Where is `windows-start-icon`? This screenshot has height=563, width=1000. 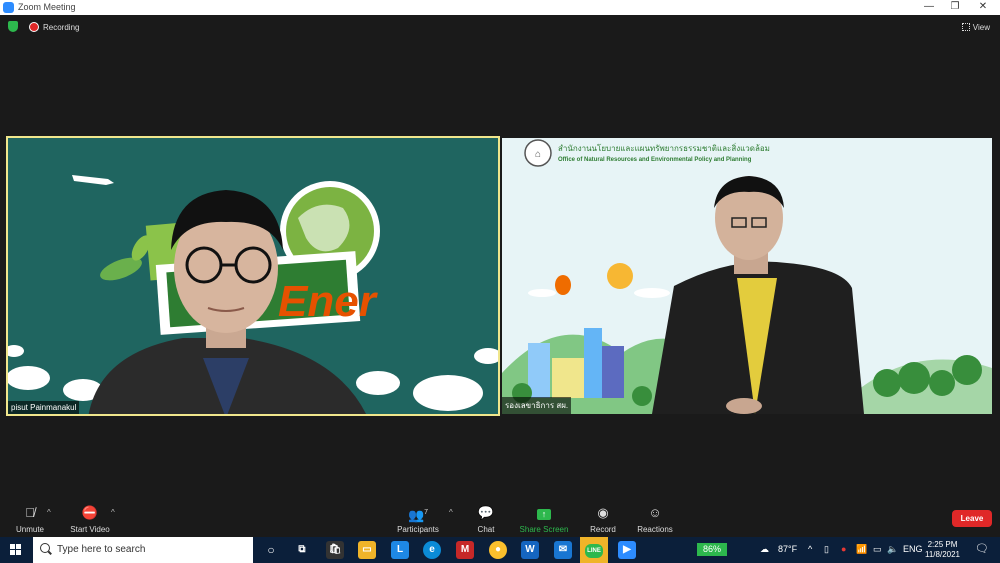
windows-start-icon is located at coordinates (16, 550).